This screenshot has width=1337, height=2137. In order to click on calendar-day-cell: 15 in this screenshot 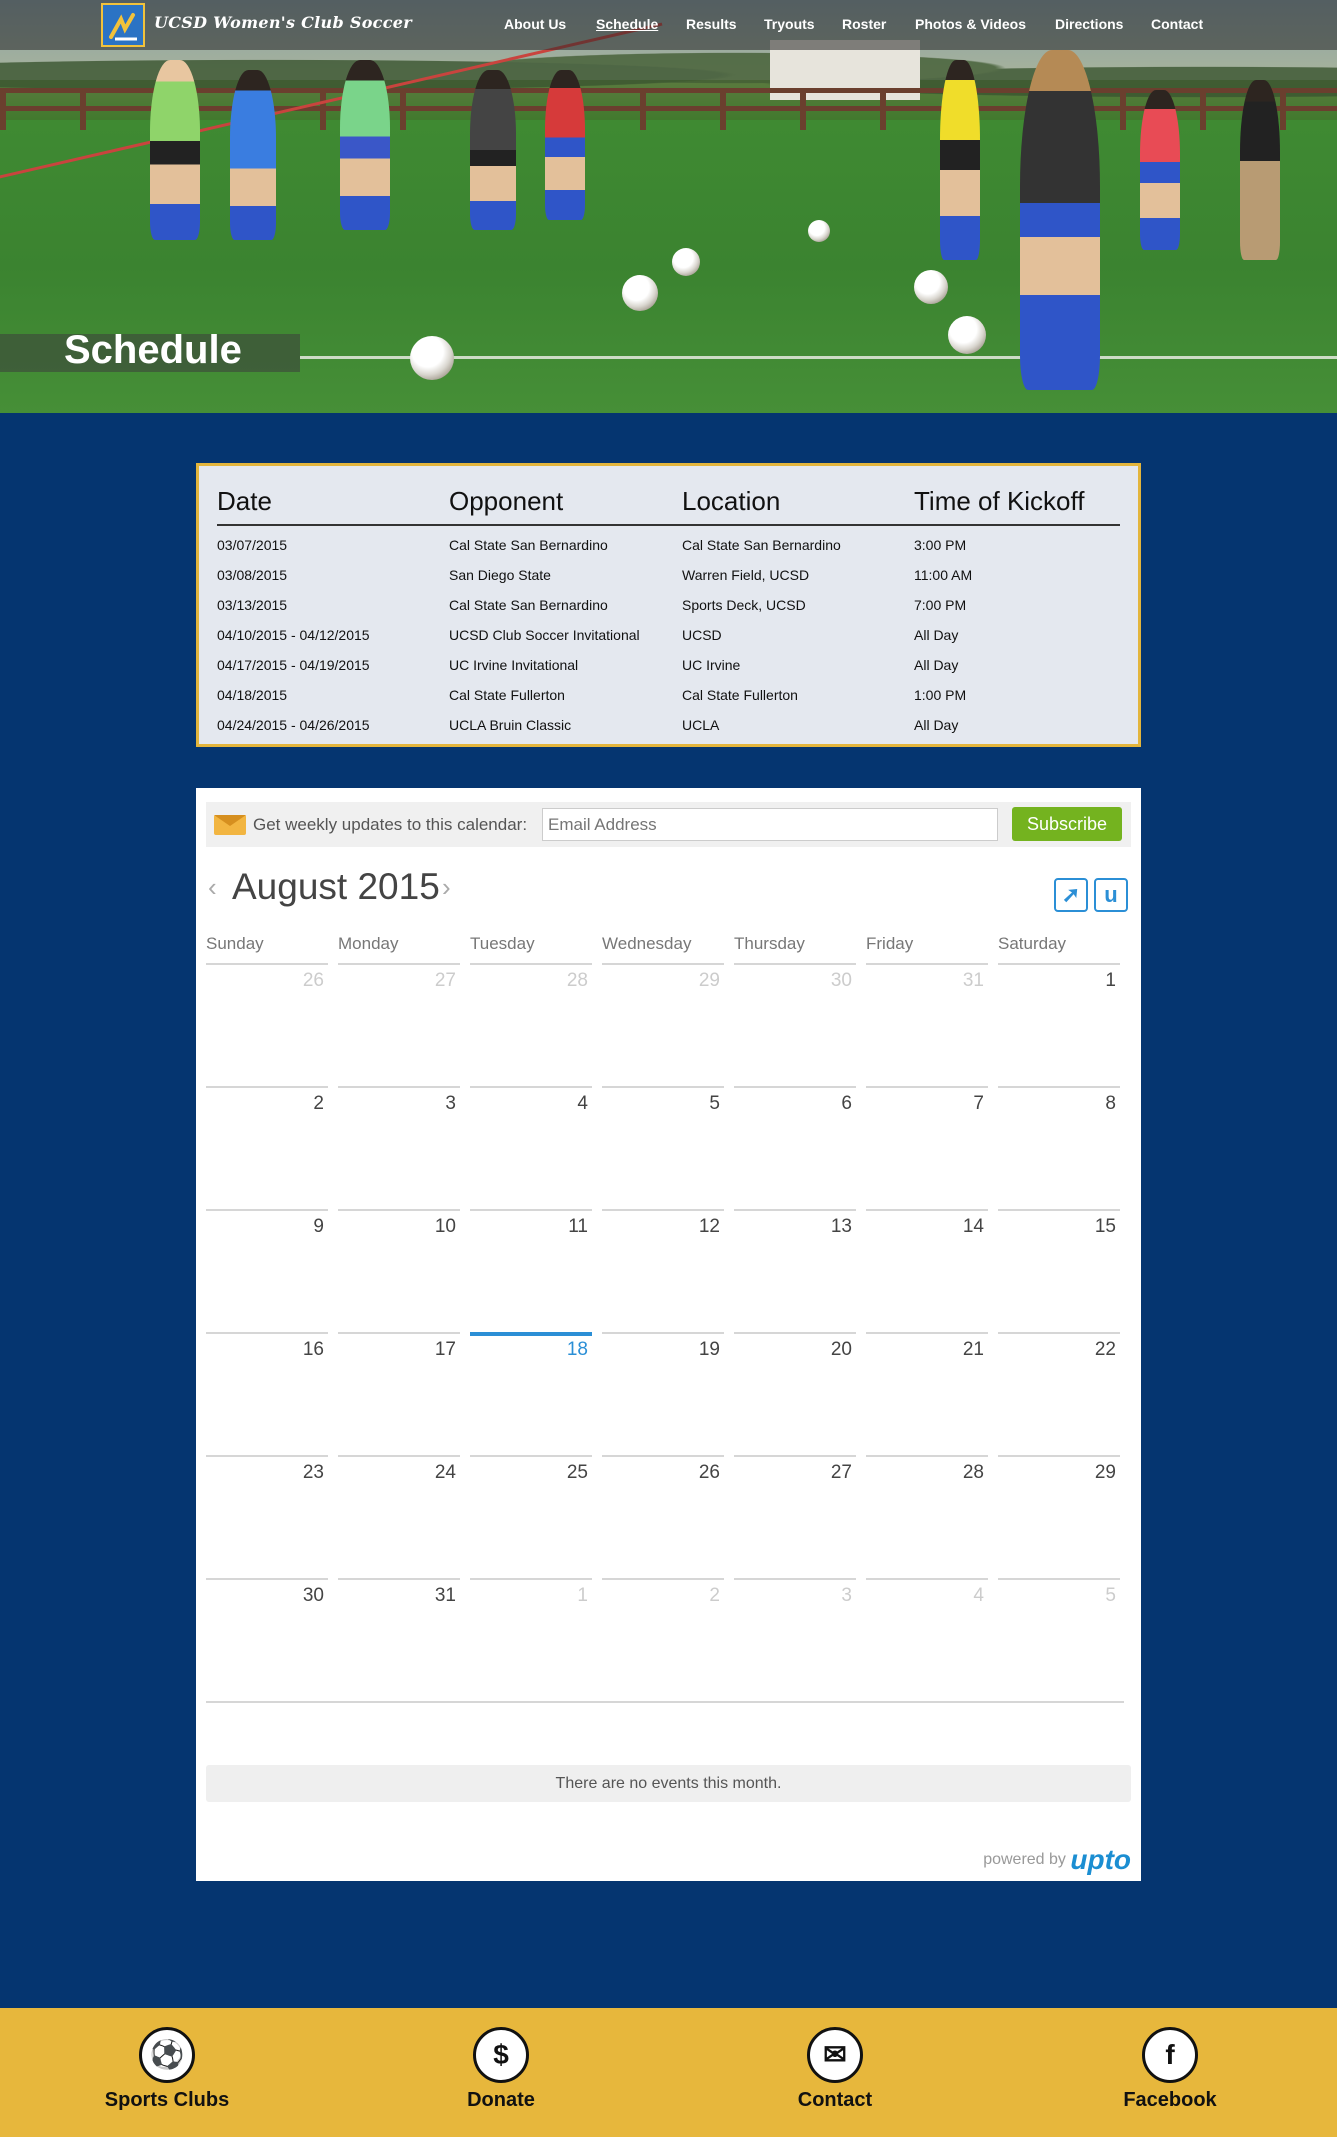, I will do `click(1059, 1269)`.